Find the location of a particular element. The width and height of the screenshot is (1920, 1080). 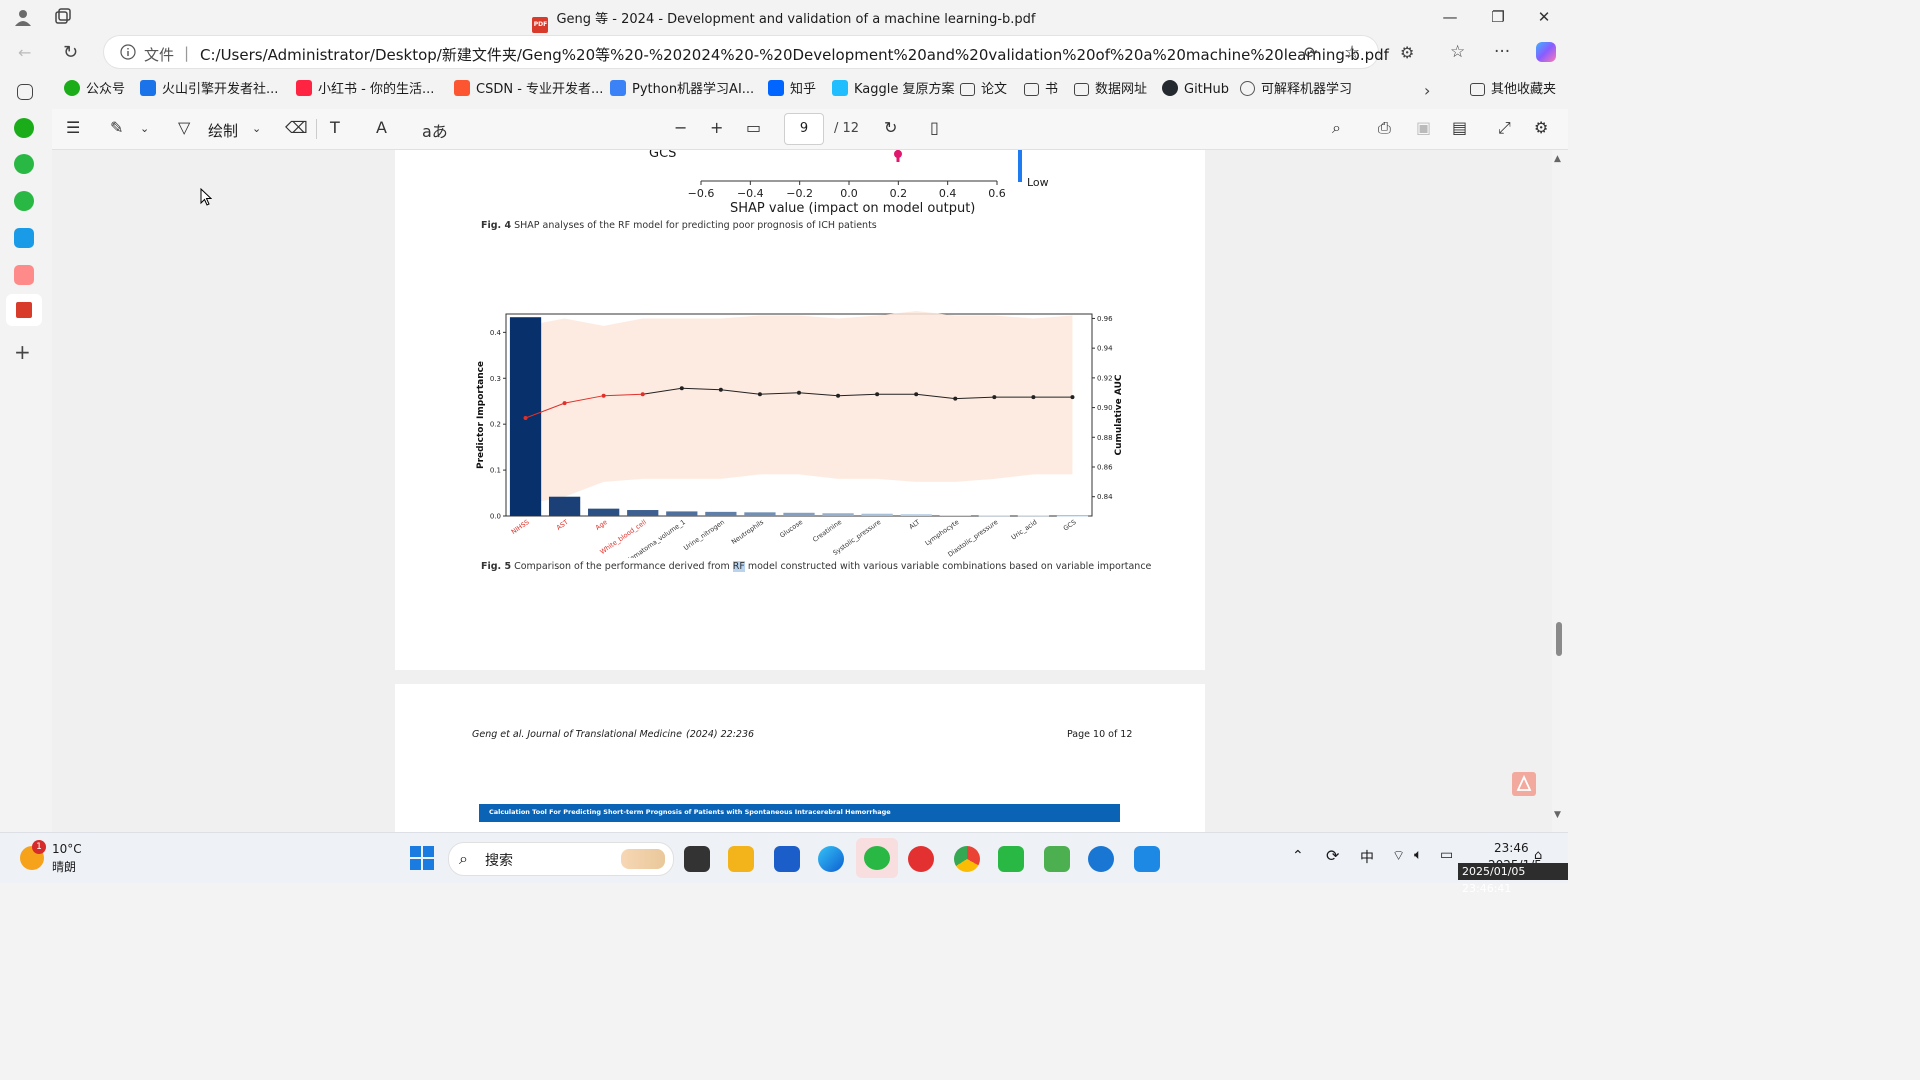

photos-icon is located at coordinates (1147, 859).